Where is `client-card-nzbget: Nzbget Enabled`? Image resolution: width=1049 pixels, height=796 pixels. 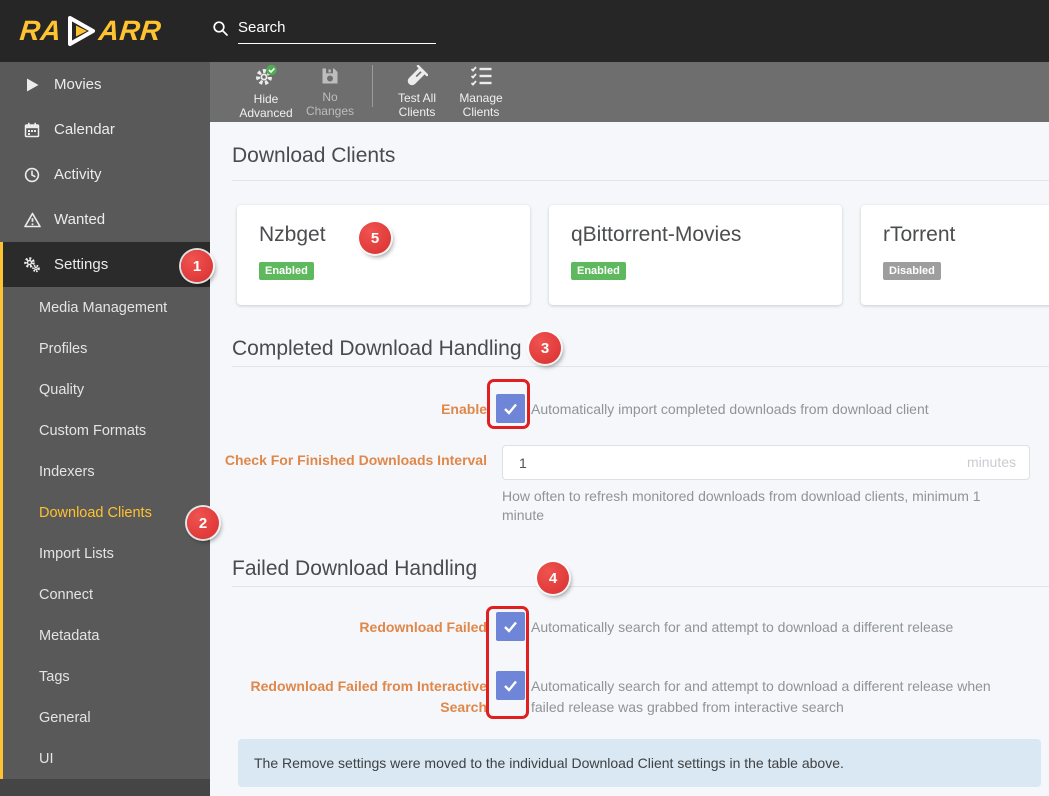
client-card-nzbget: Nzbget Enabled is located at coordinates (383, 255).